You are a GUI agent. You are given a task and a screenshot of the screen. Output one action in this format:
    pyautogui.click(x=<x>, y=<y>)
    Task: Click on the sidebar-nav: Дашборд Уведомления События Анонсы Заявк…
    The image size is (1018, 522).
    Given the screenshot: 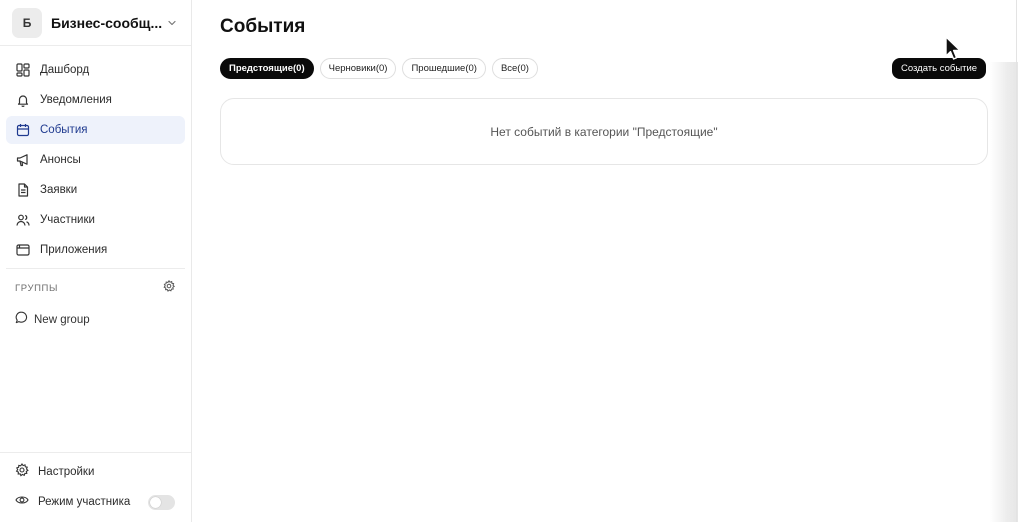 What is the action you would take?
    pyautogui.click(x=95, y=155)
    